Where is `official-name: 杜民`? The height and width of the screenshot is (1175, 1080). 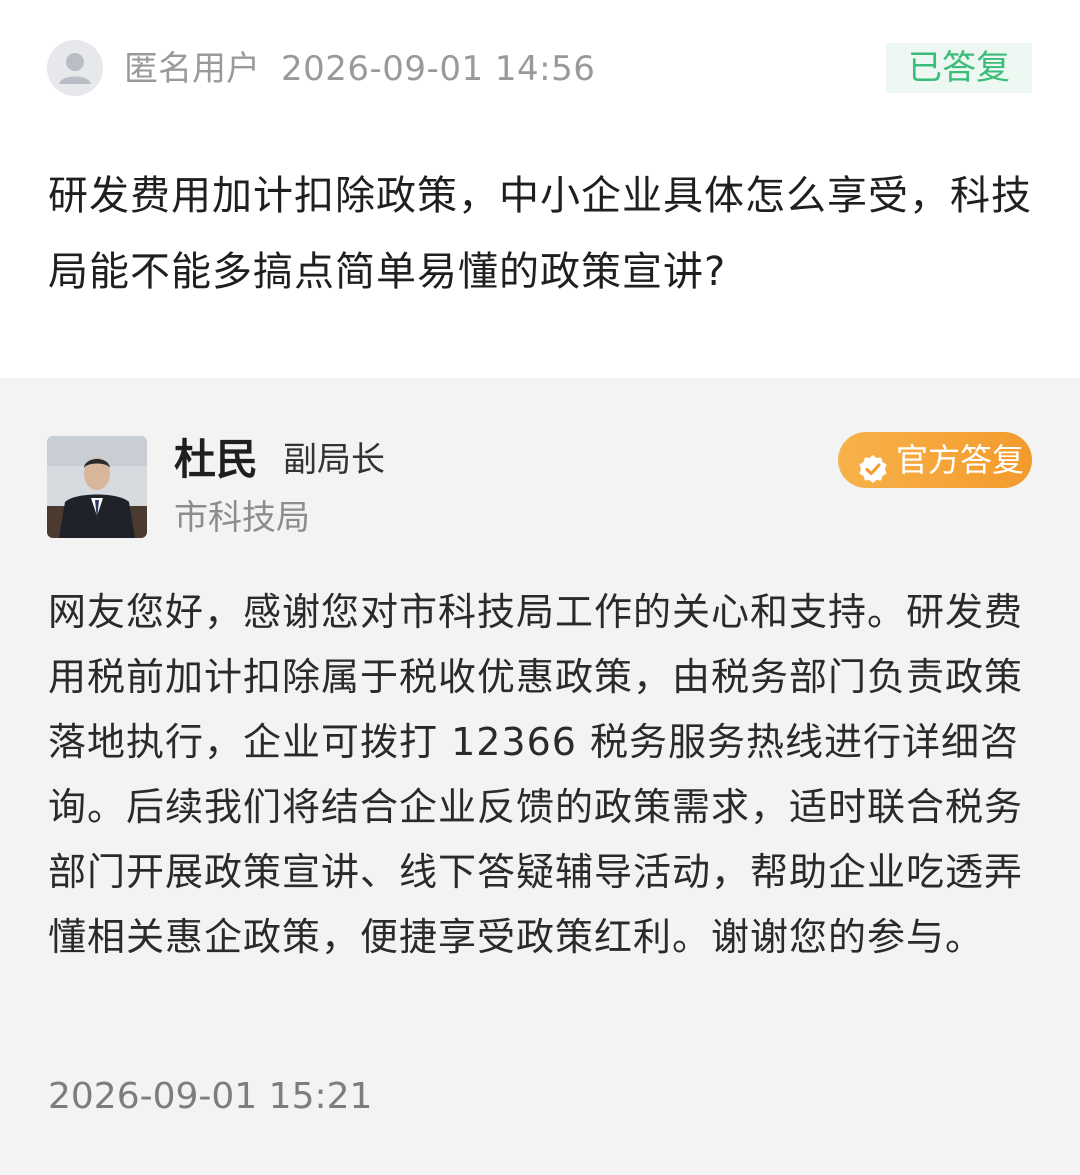 official-name: 杜民 is located at coordinates (216, 459).